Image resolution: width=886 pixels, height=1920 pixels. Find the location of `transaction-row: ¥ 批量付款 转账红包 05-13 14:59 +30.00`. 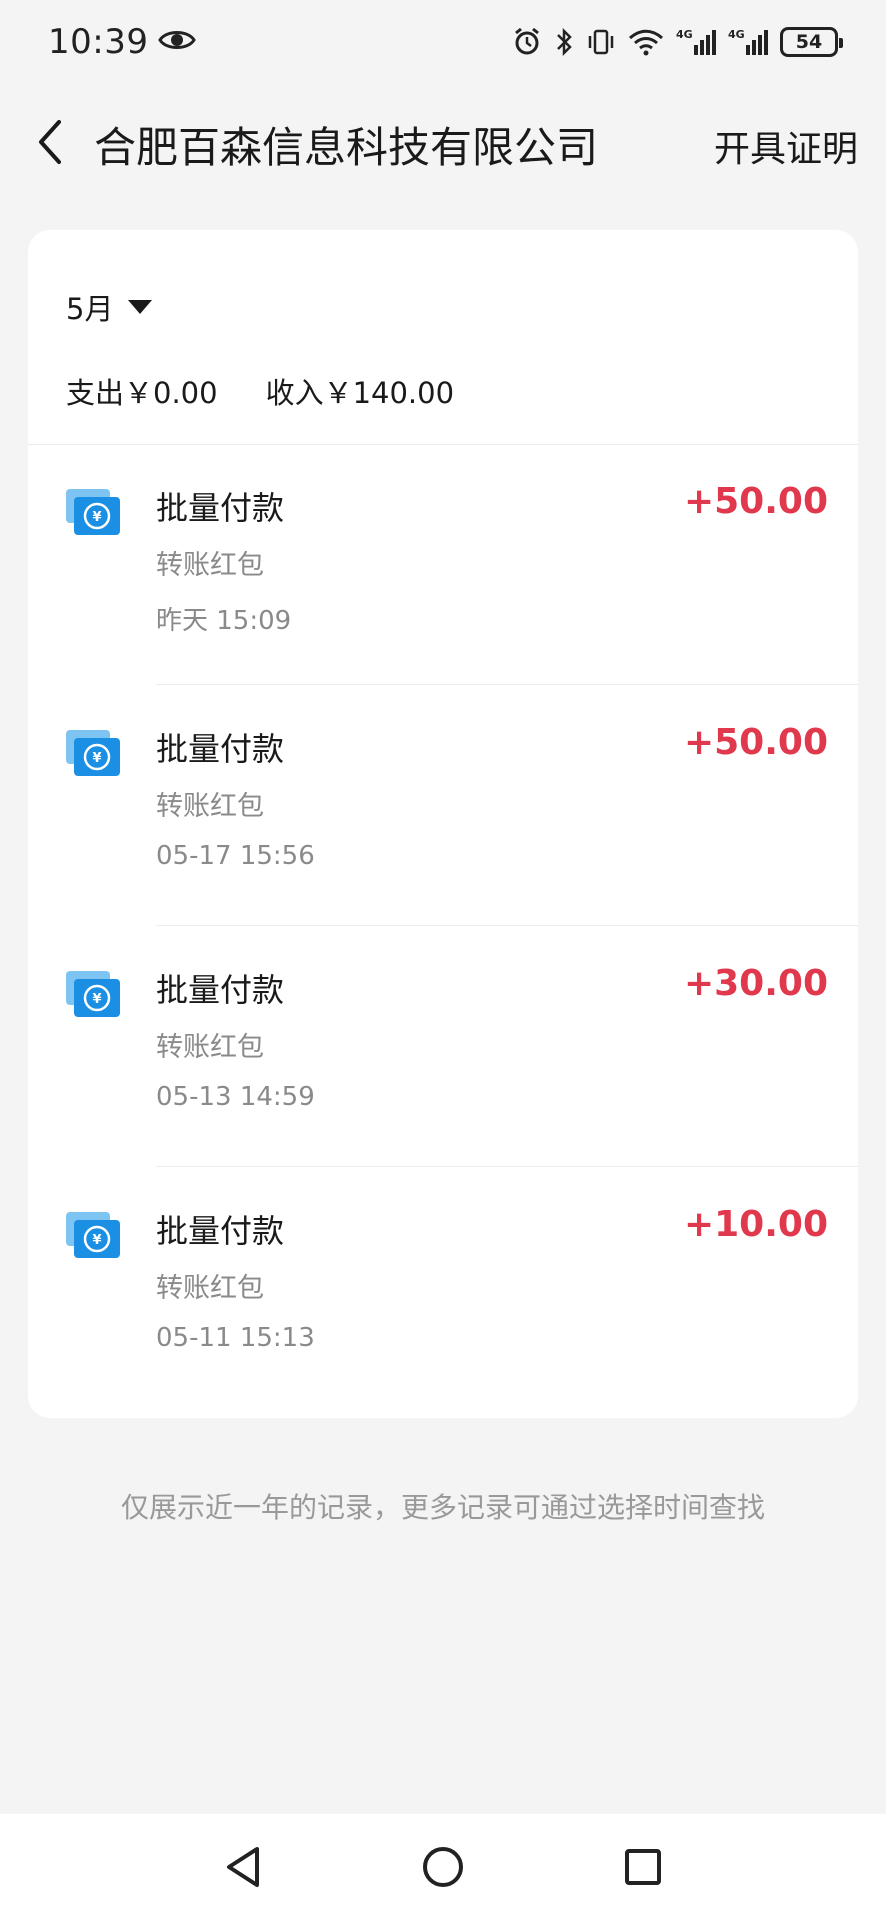

transaction-row: ¥ 批量付款 转账红包 05-13 14:59 +30.00 is located at coordinates (443, 1047).